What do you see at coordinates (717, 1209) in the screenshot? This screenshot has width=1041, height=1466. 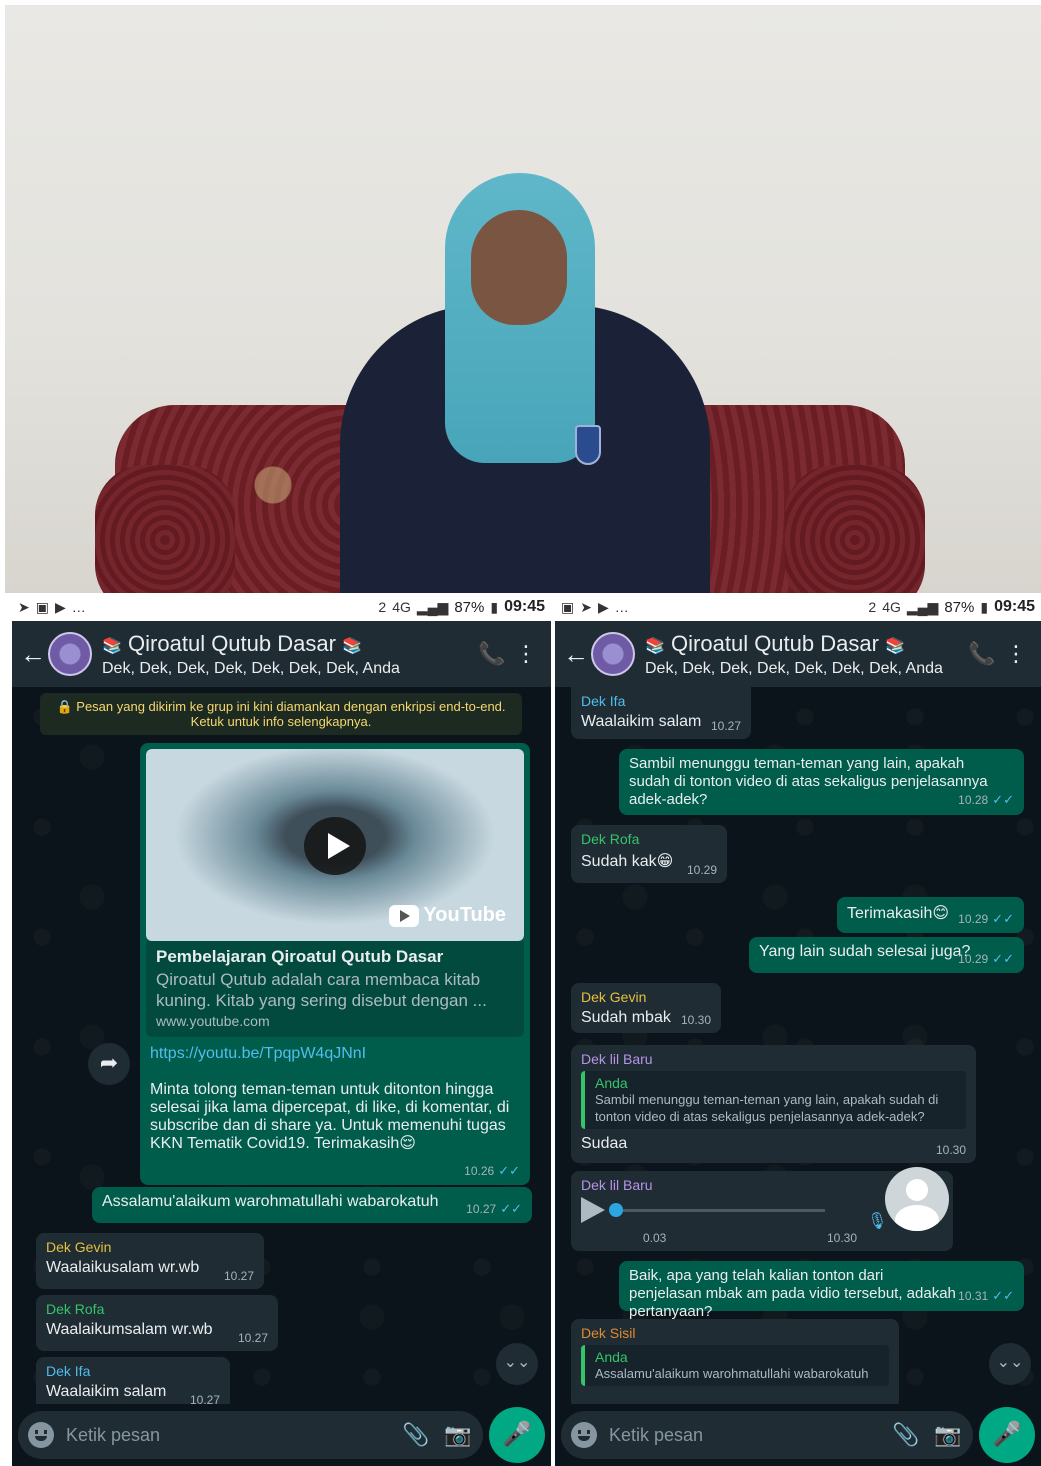 I see `voice-progress` at bounding box center [717, 1209].